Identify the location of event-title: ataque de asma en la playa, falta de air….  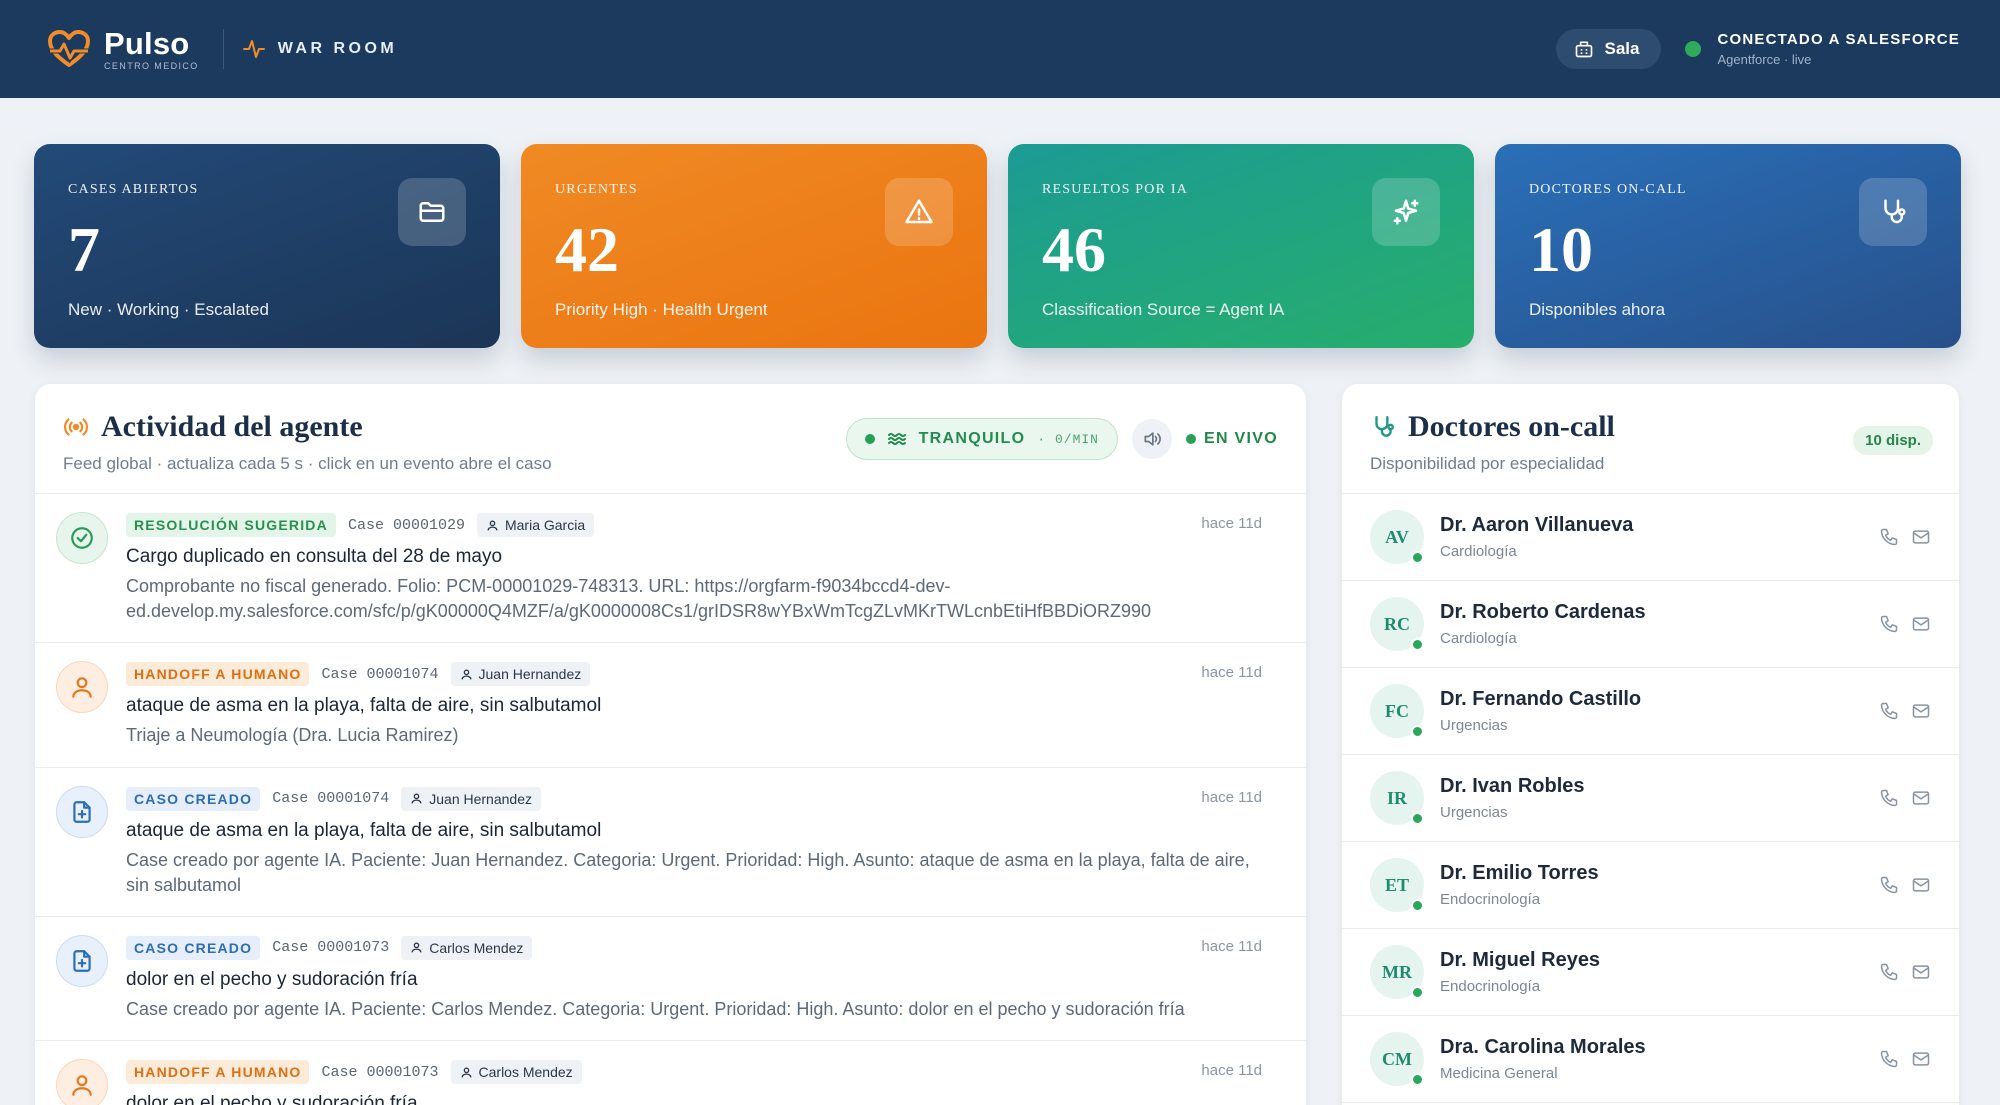
(364, 830).